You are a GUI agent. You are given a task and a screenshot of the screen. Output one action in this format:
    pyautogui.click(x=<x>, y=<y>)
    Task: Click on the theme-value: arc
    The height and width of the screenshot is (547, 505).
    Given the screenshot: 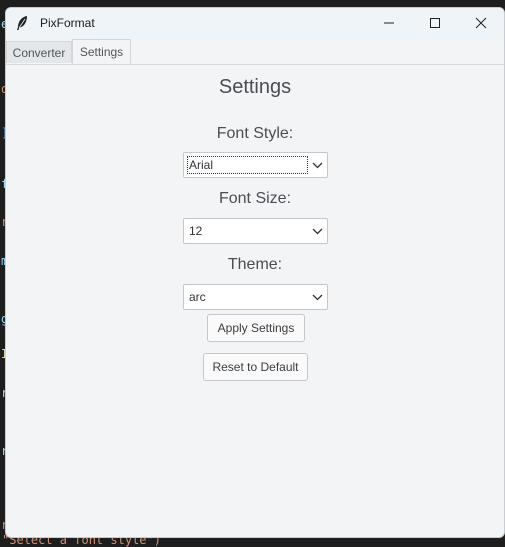 What is the action you would take?
    pyautogui.click(x=197, y=297)
    